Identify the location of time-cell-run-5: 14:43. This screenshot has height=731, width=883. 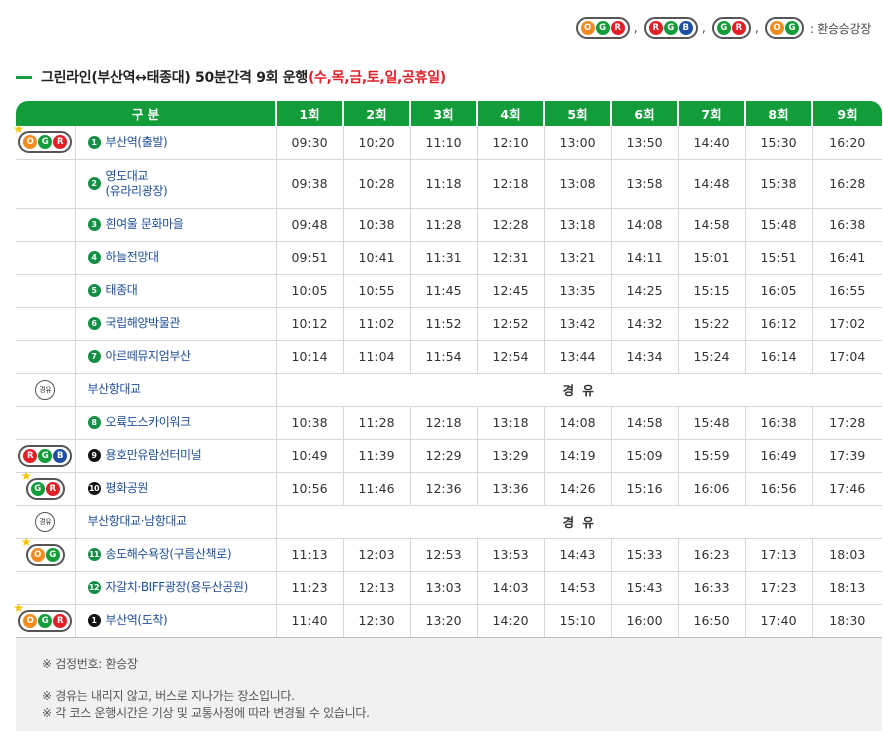
(577, 555).